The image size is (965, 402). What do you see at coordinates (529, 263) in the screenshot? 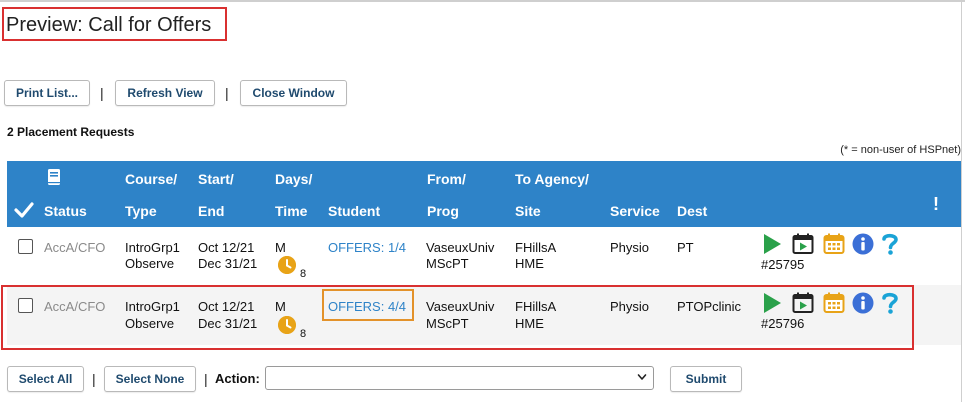
I see `row-site: HME` at bounding box center [529, 263].